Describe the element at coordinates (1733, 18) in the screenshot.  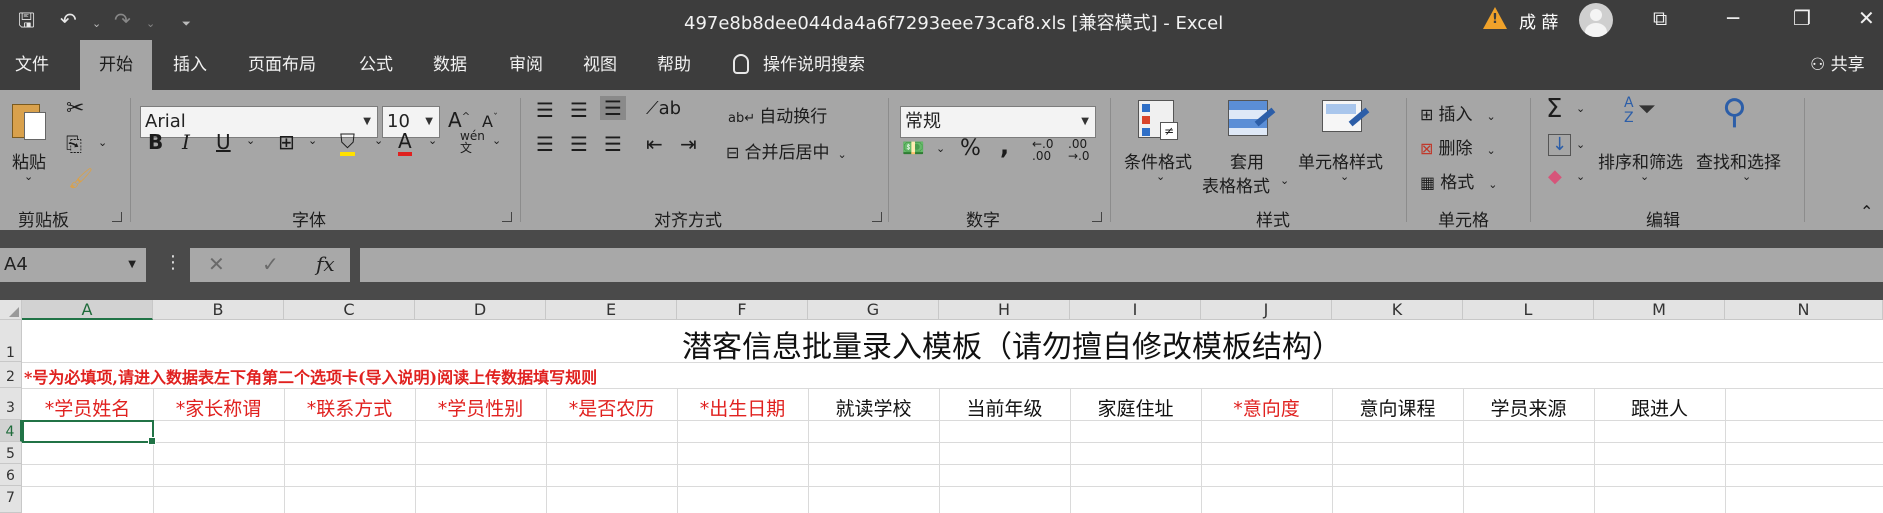
I see `minimize-icon: ─` at that location.